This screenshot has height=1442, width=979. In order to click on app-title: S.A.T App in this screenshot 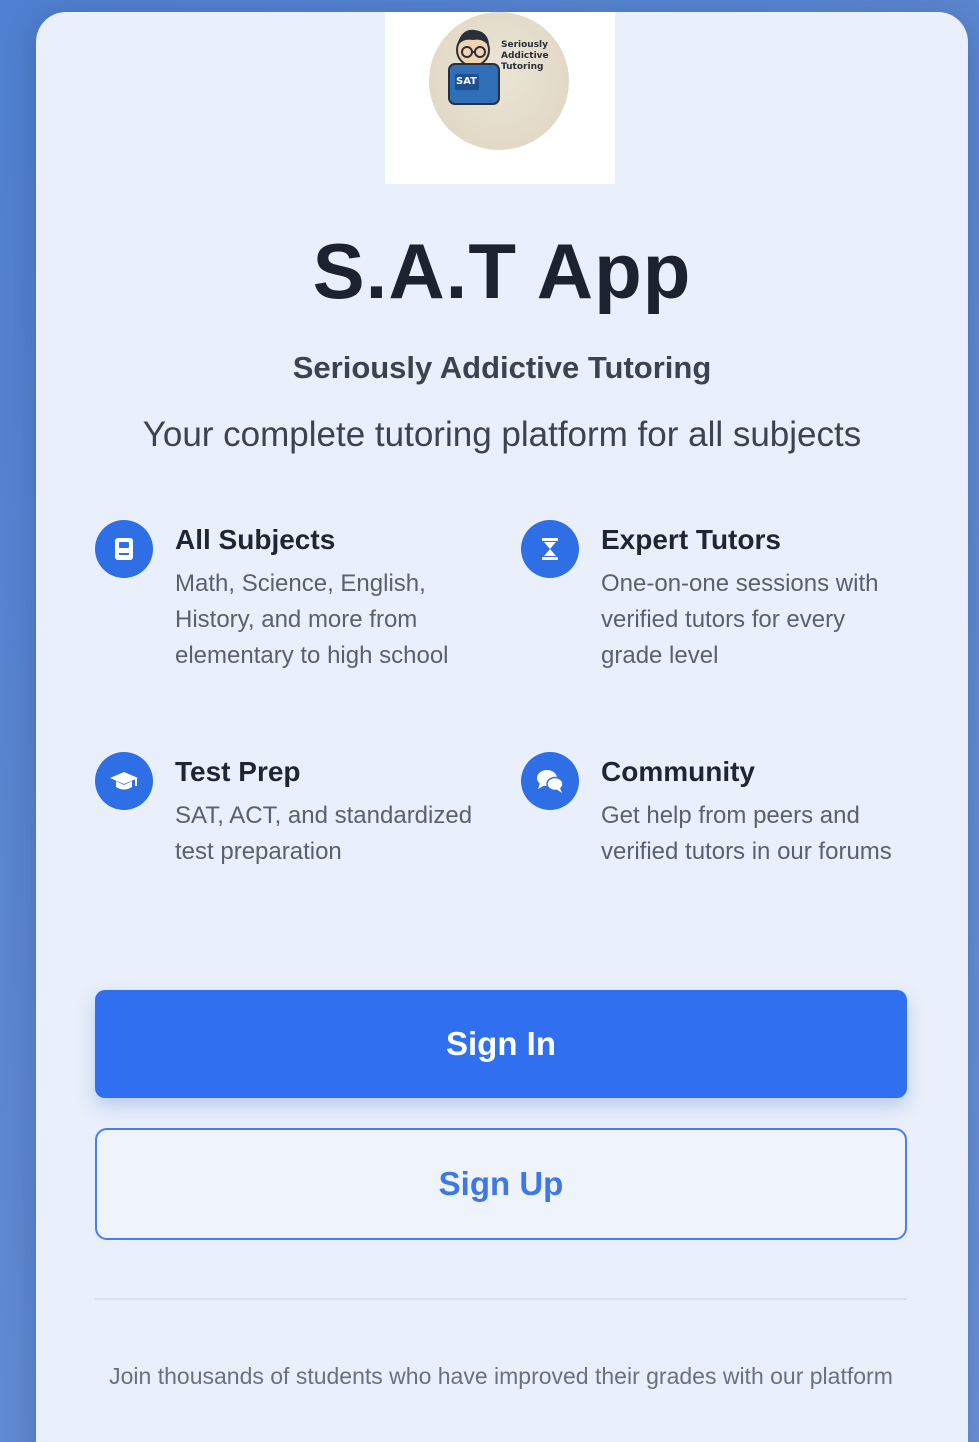, I will do `click(502, 271)`.